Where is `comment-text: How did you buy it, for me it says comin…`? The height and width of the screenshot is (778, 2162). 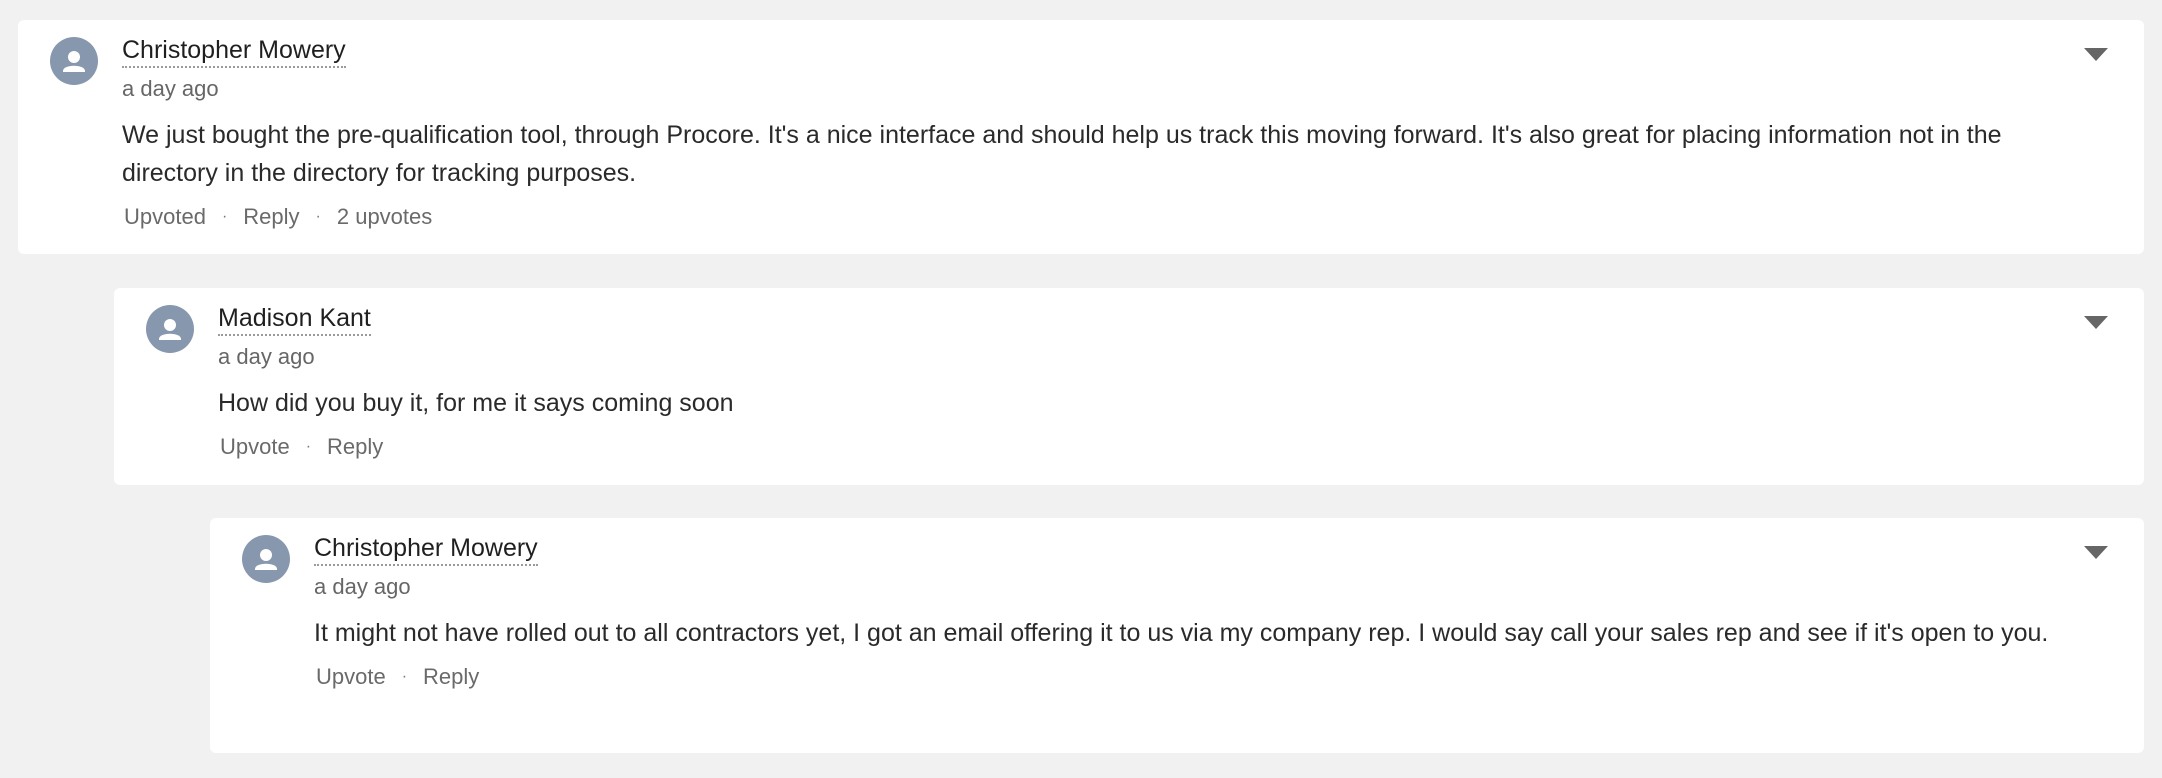
comment-text: How did you buy it, for me it says comin… is located at coordinates (476, 403).